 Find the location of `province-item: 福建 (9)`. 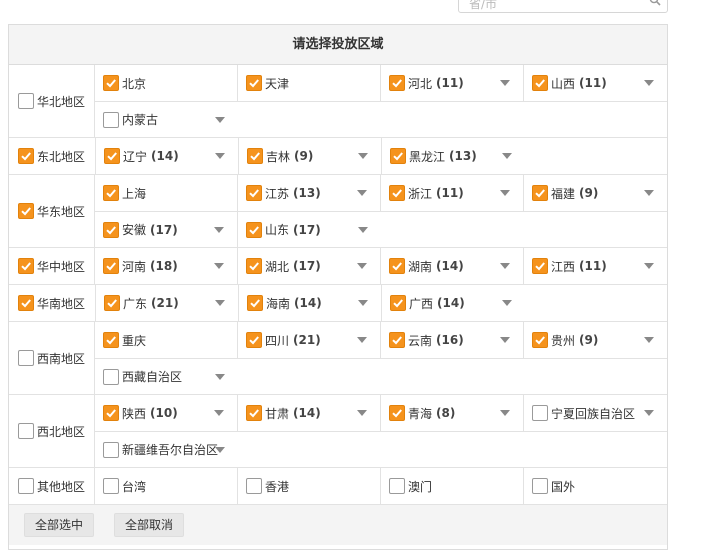

province-item: 福建 (9) is located at coordinates (595, 193).